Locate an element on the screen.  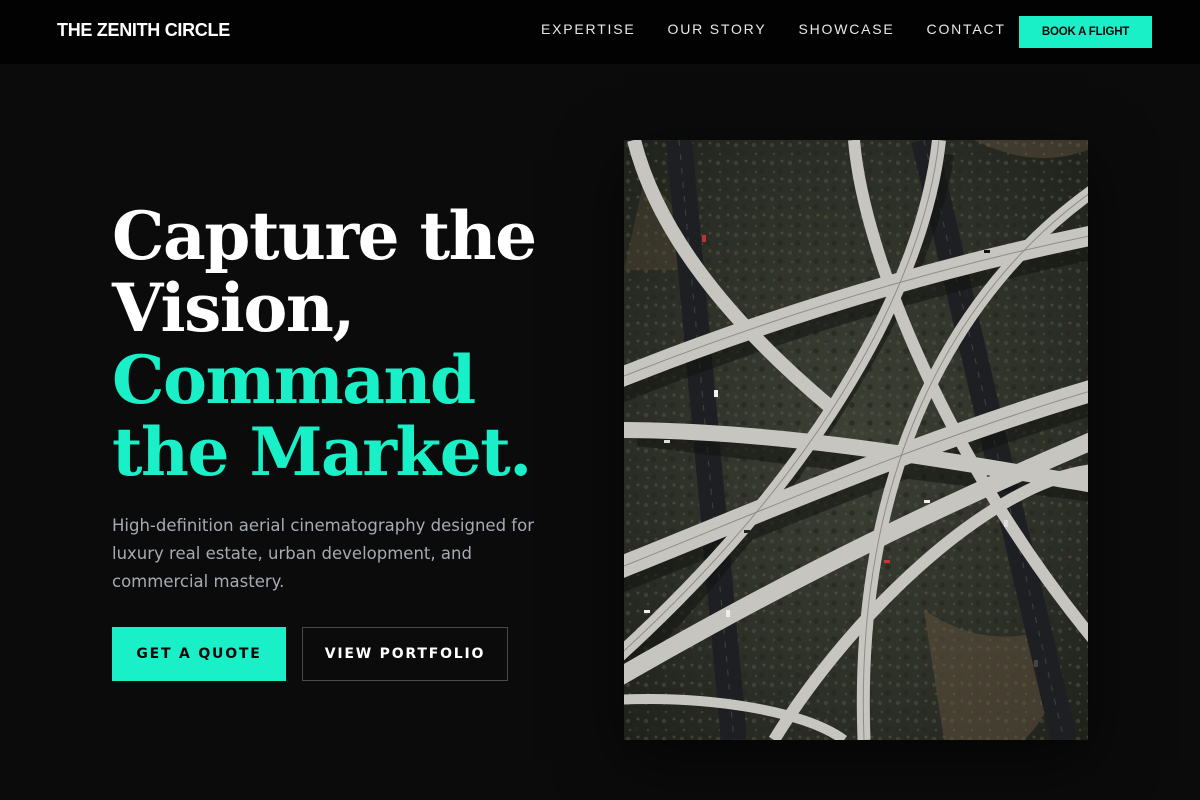
get-a-quote-button: GET A QUOTE is located at coordinates (199, 654).